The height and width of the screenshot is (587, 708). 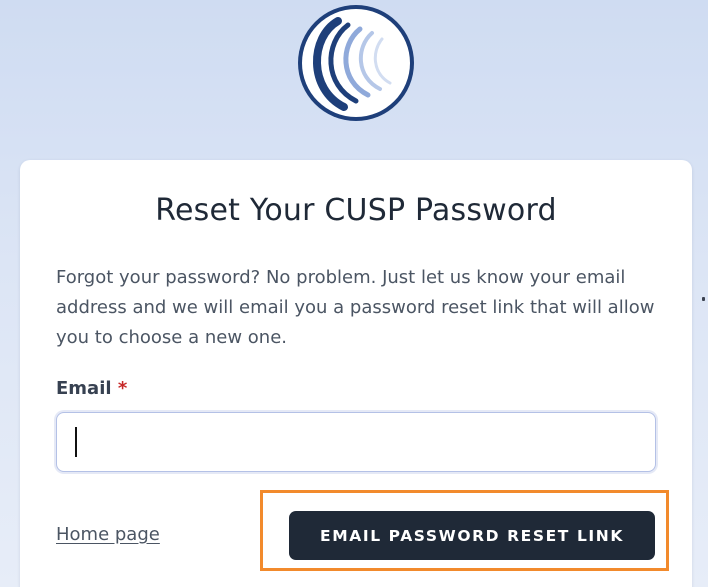 What do you see at coordinates (472, 535) in the screenshot?
I see `email-password-reset-link-button: EMAIL PASSWORD RESET LINK` at bounding box center [472, 535].